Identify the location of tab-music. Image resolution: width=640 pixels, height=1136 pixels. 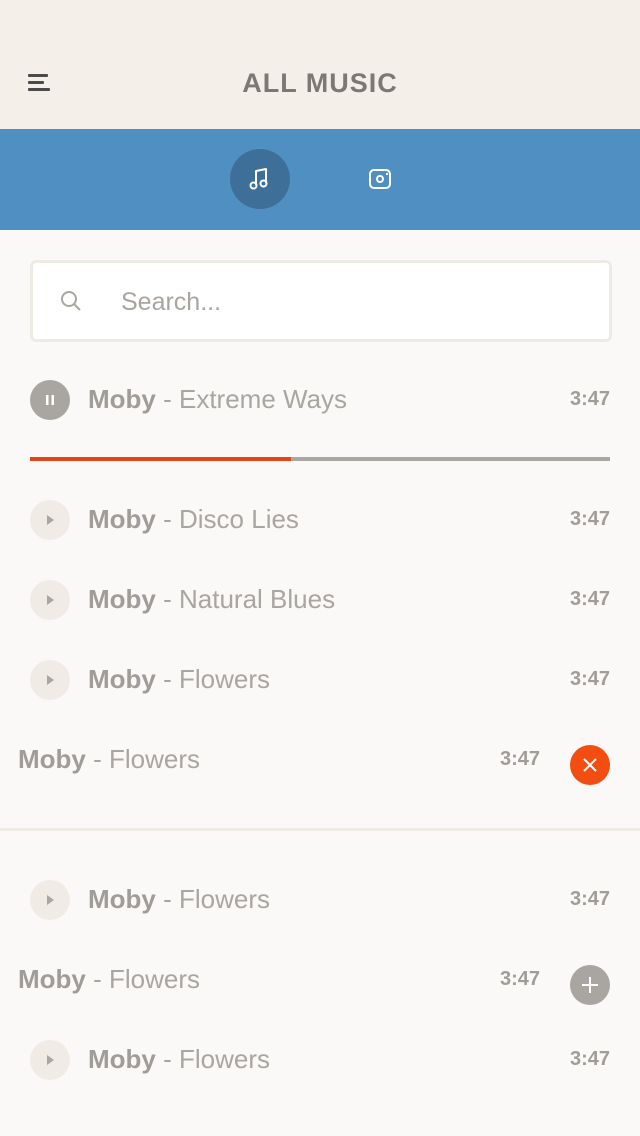
(260, 179).